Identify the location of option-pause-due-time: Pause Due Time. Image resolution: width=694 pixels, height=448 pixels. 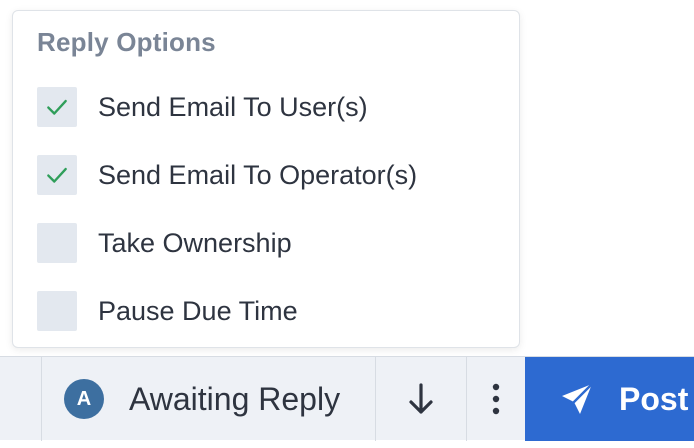
(272, 311).